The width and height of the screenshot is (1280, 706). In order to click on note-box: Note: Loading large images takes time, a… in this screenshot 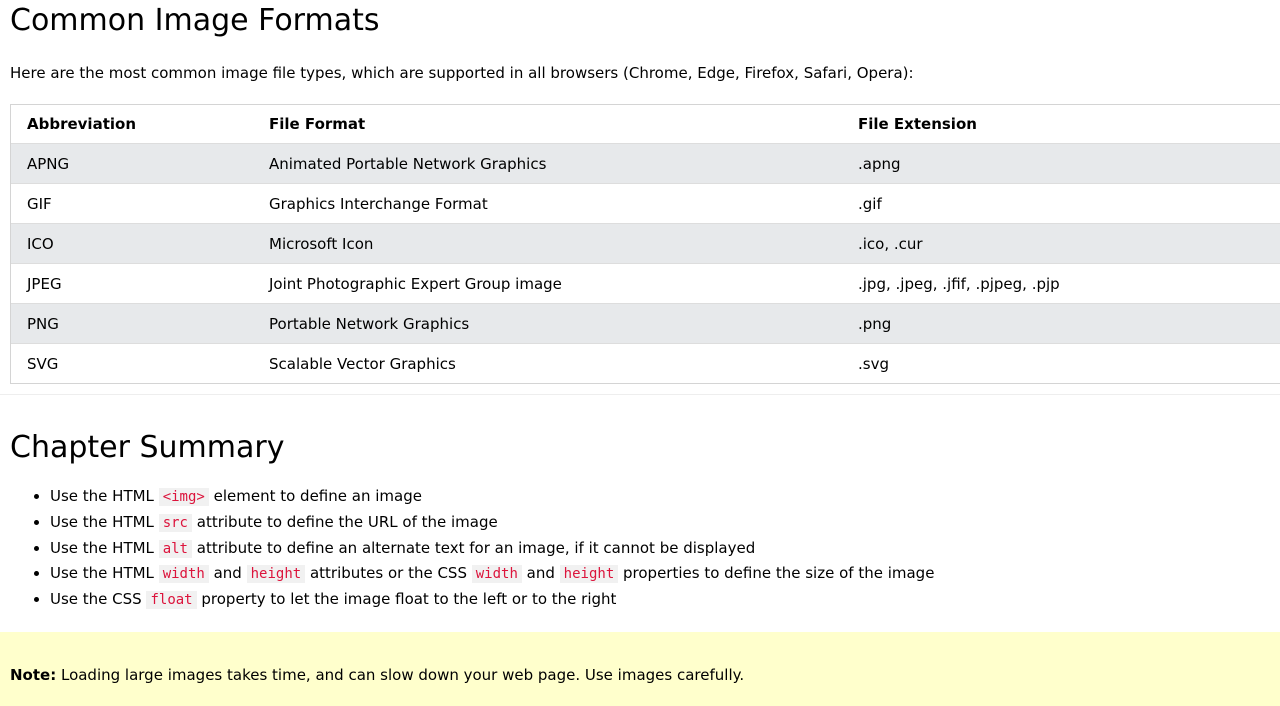, I will do `click(640, 669)`.